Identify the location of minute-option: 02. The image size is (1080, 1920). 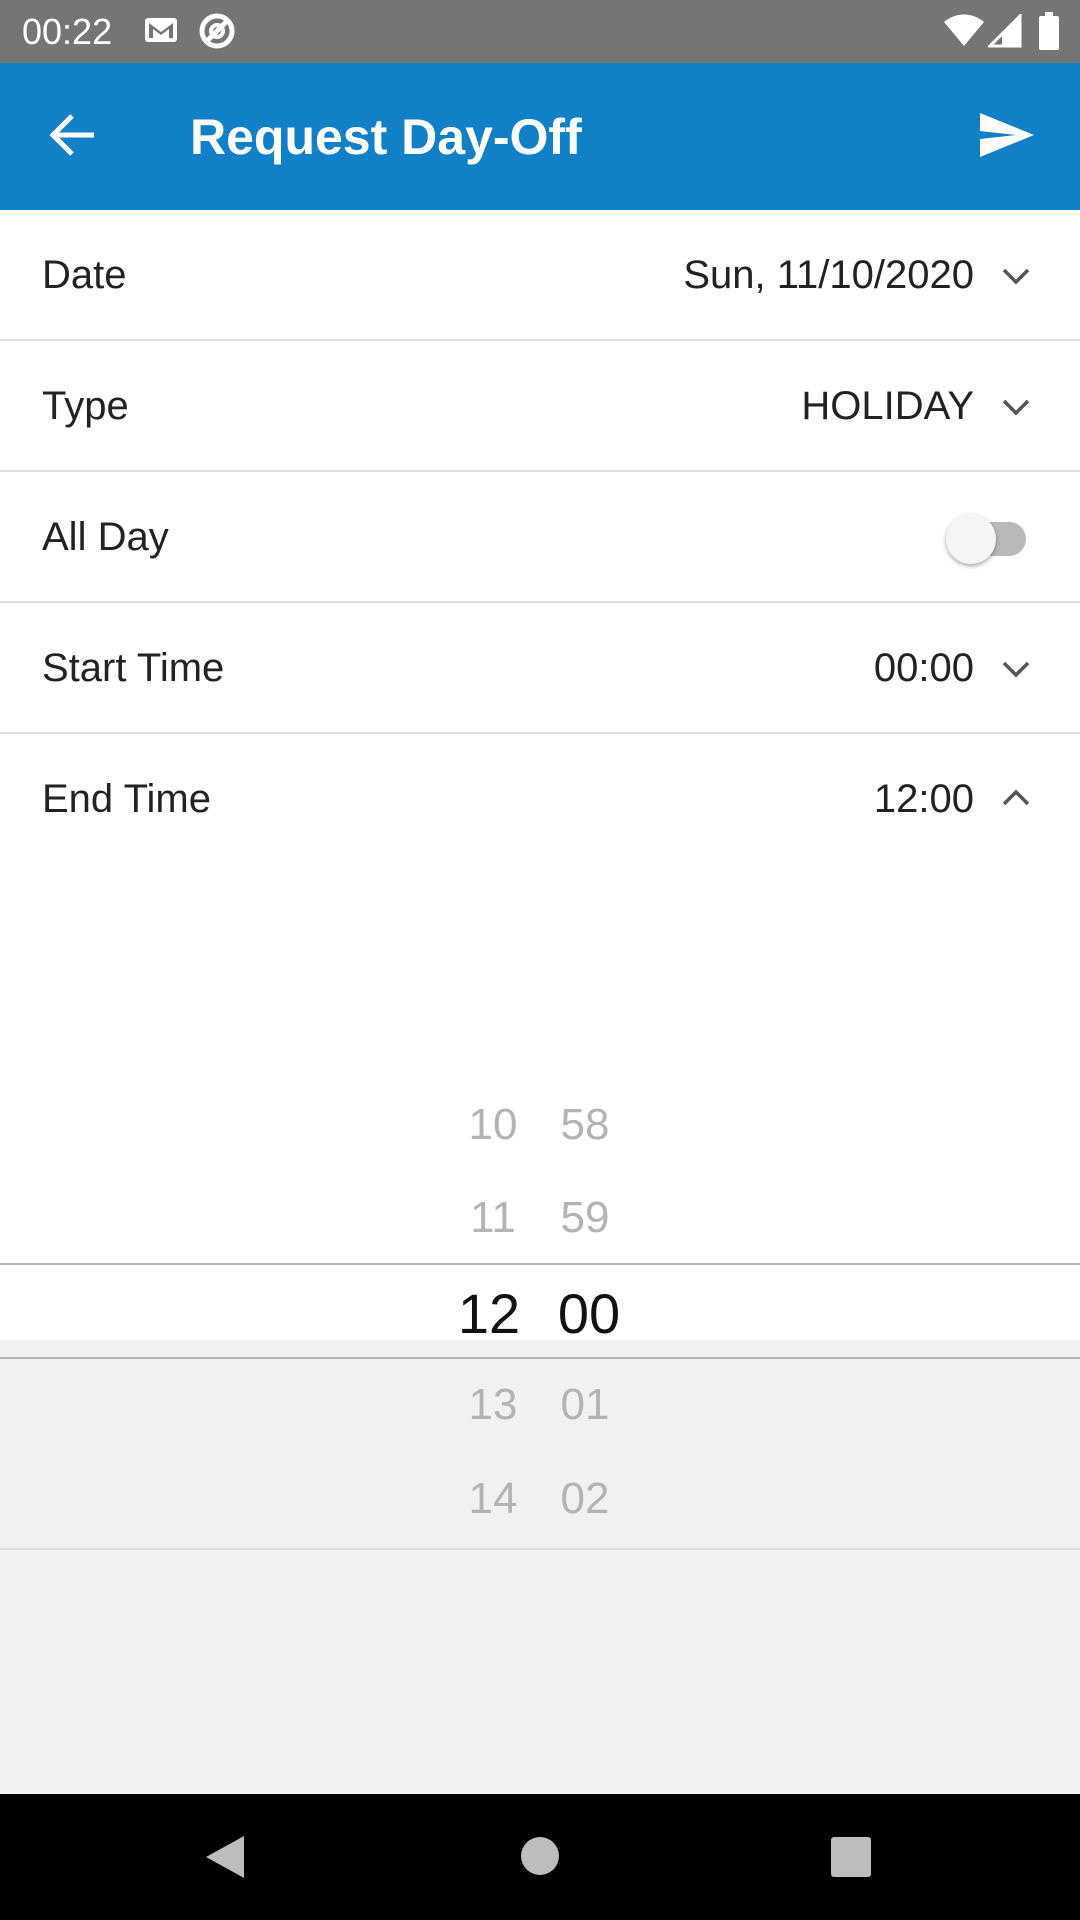
(585, 1499).